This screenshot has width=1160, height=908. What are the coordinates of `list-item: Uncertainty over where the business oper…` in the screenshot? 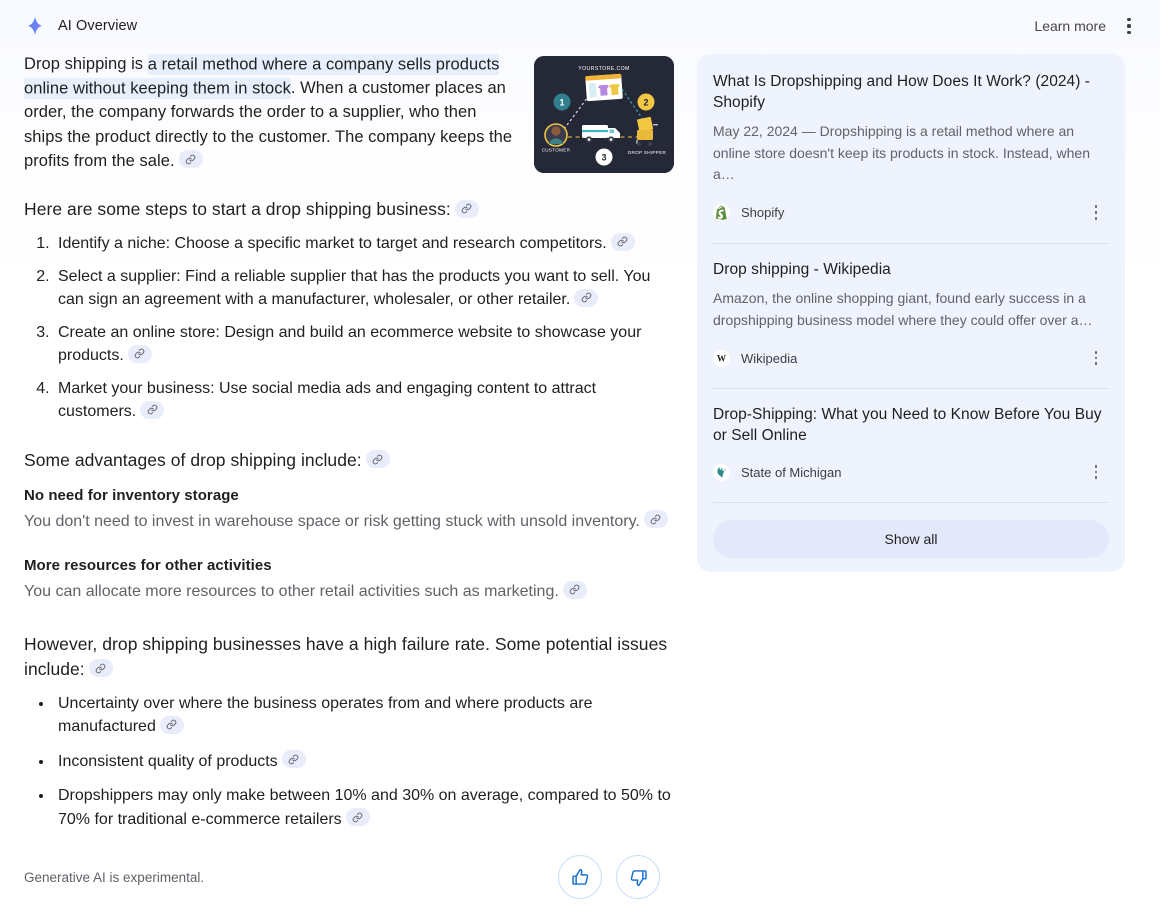 It's located at (364, 715).